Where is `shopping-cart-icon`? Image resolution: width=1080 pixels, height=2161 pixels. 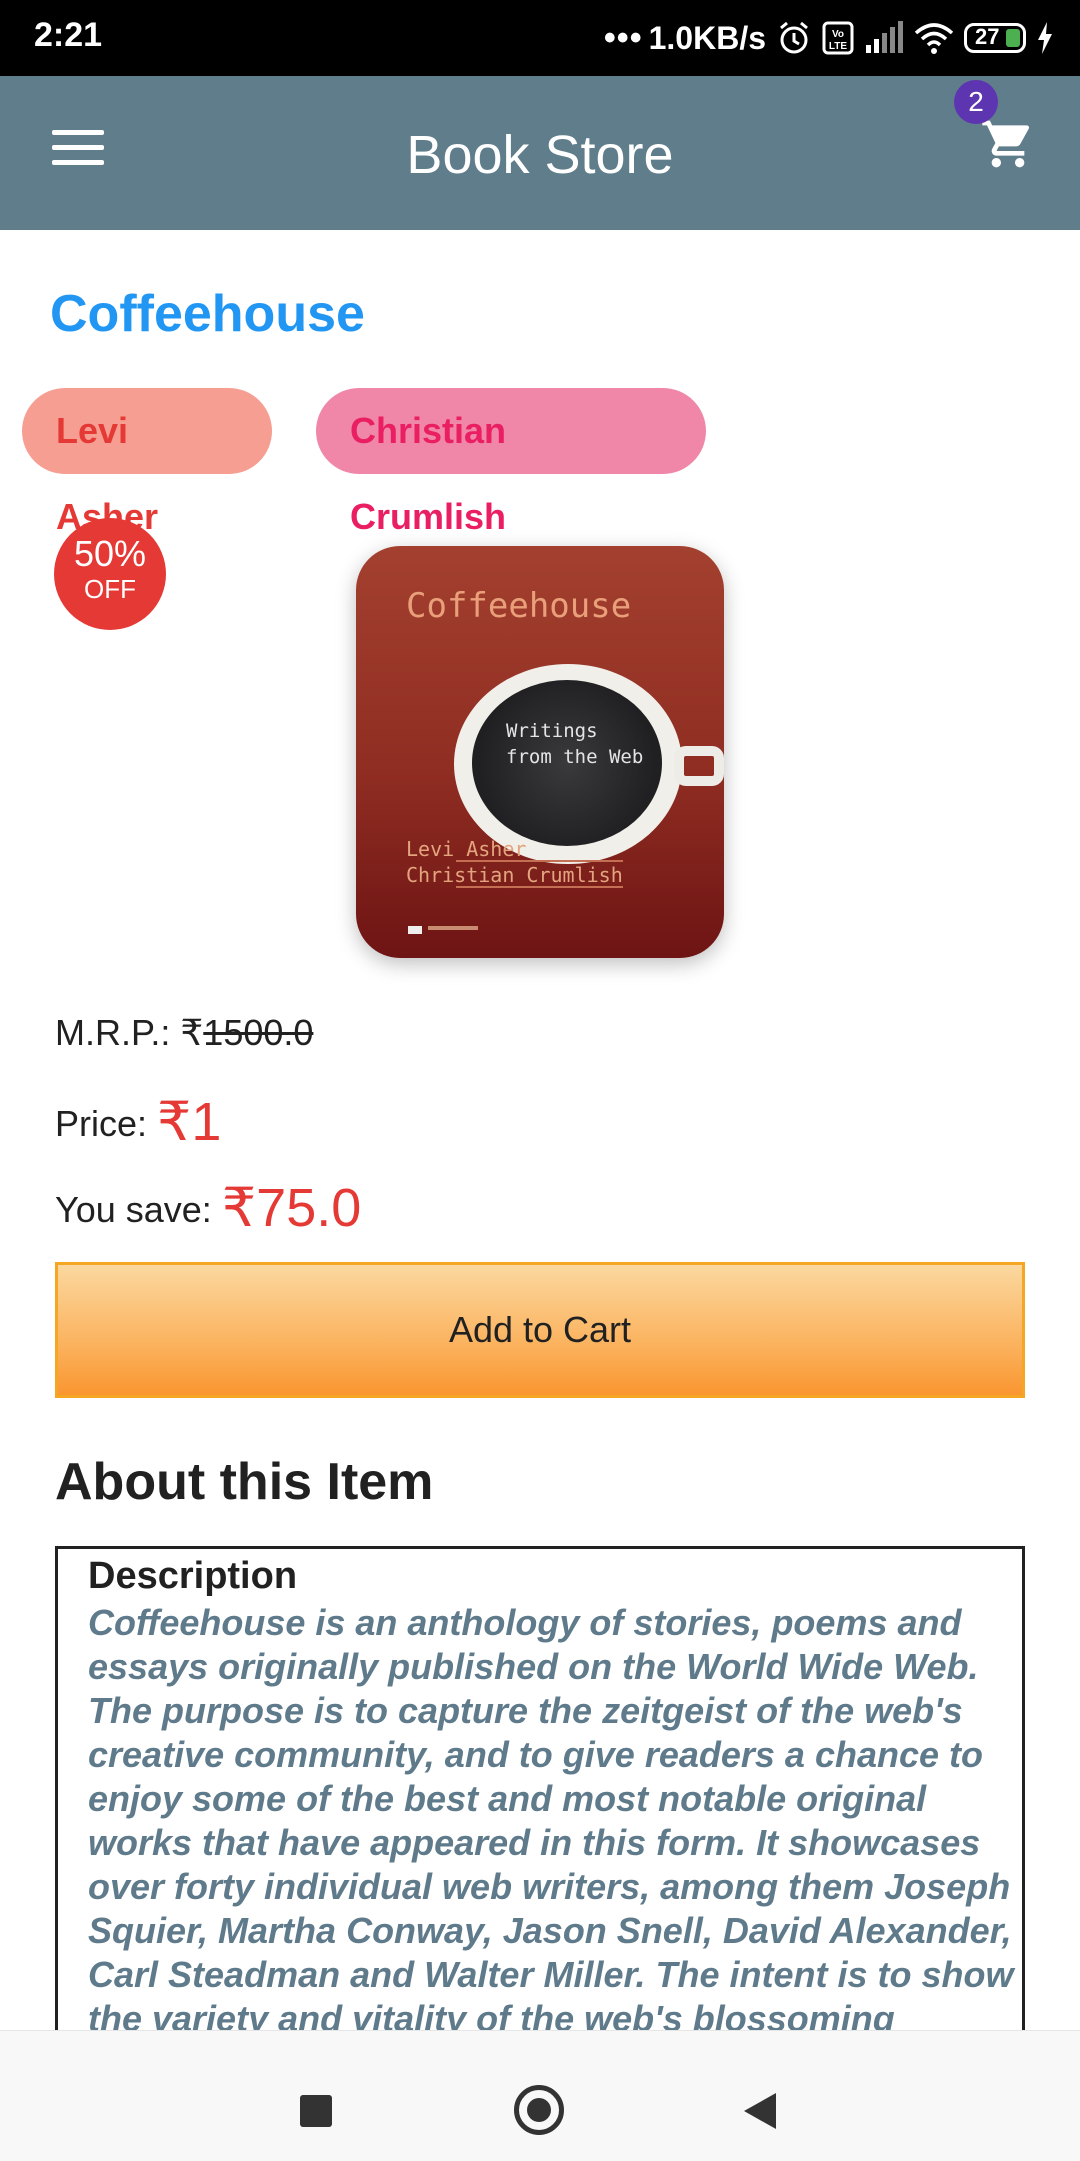 shopping-cart-icon is located at coordinates (1015, 151).